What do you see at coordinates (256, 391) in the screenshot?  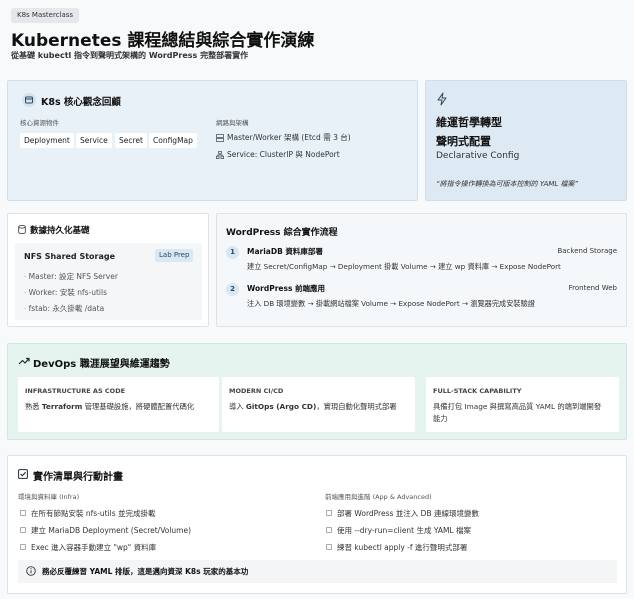 I see `devops-item-label: MODERN CI/CD` at bounding box center [256, 391].